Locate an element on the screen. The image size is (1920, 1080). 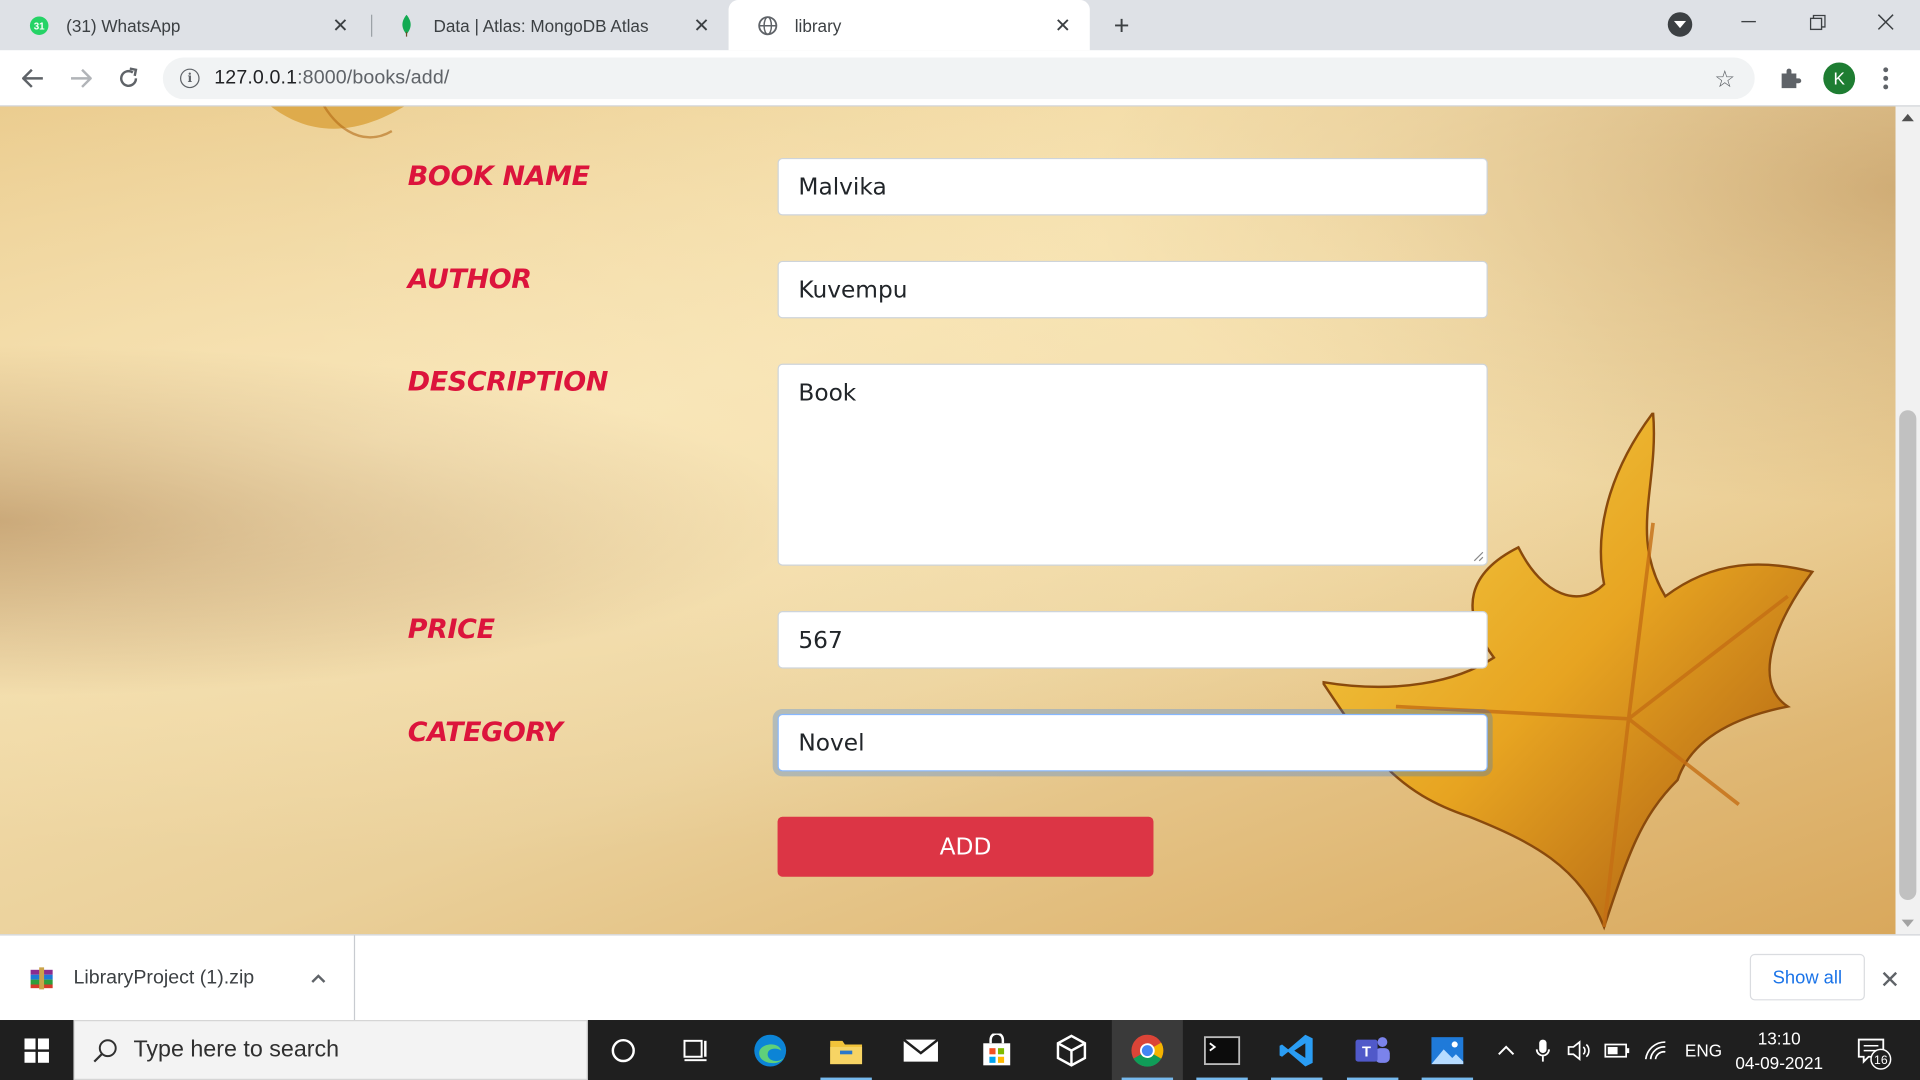
notification-count: 16 is located at coordinates (1881, 1060).